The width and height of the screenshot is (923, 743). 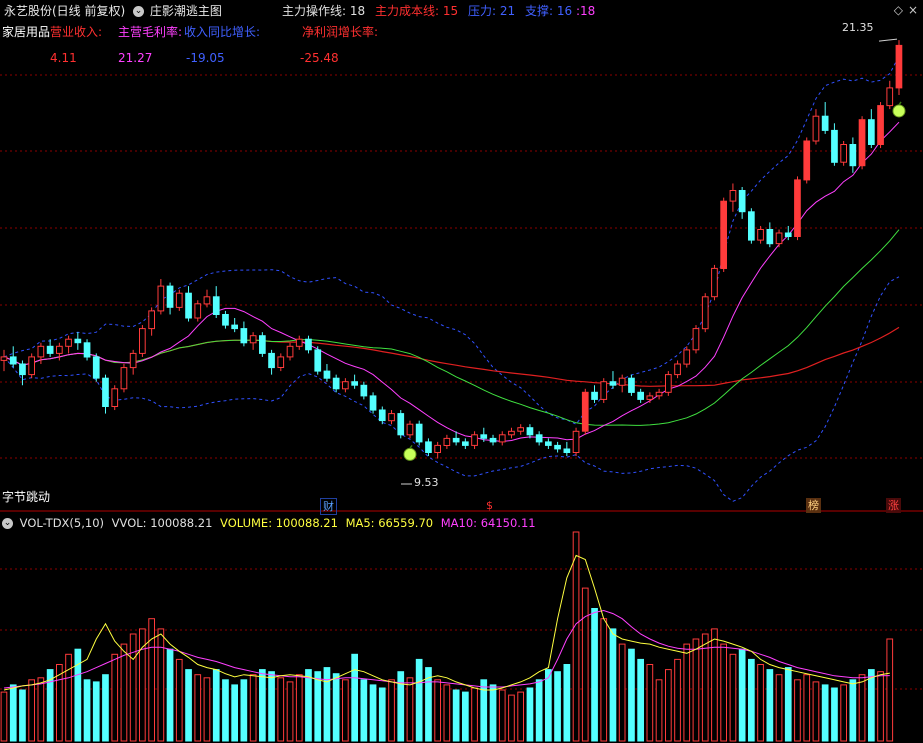 What do you see at coordinates (410, 454) in the screenshot?
I see `apple-signal-icon` at bounding box center [410, 454].